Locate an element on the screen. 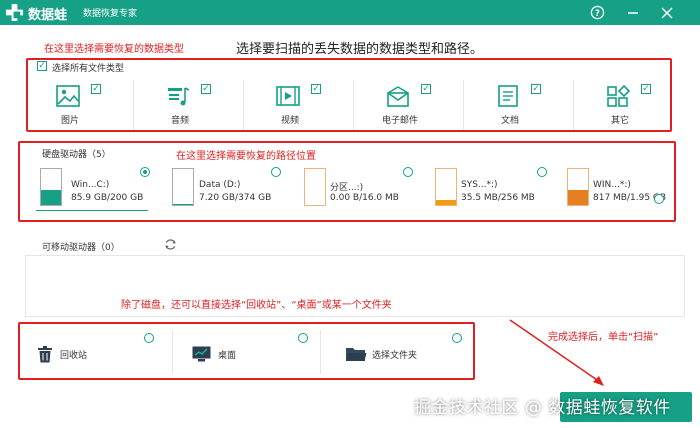 The width and height of the screenshot is (700, 428). annotation-path-hint: 在这里选择需要恢复的路径位置 is located at coordinates (246, 156).